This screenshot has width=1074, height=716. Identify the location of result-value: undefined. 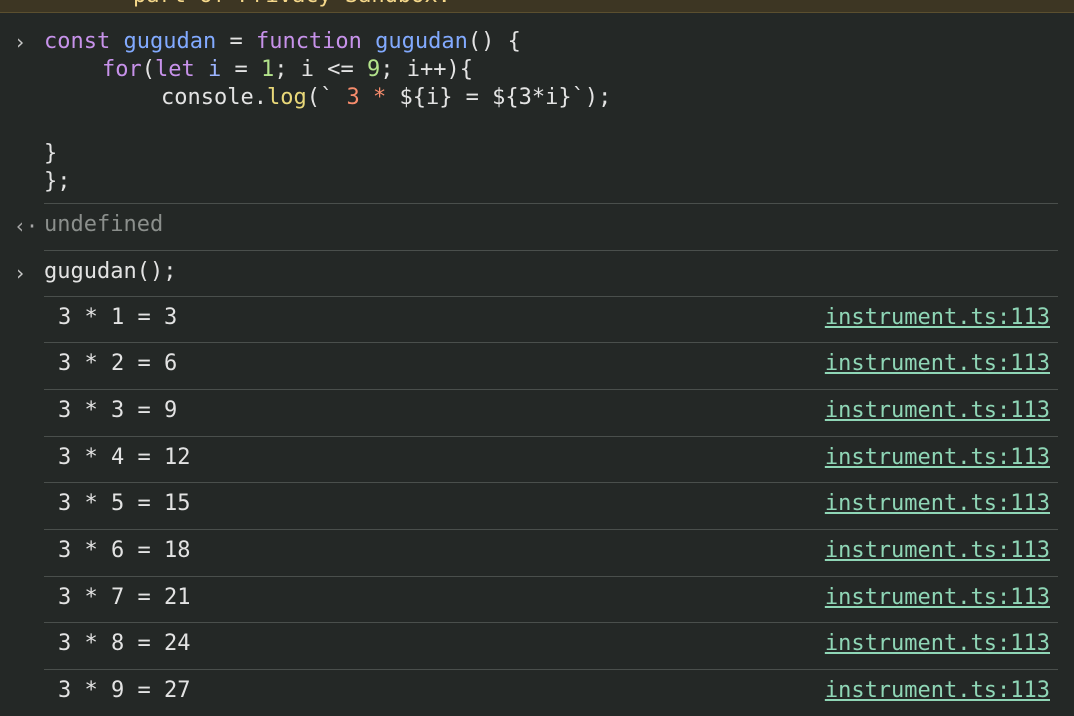
(104, 224).